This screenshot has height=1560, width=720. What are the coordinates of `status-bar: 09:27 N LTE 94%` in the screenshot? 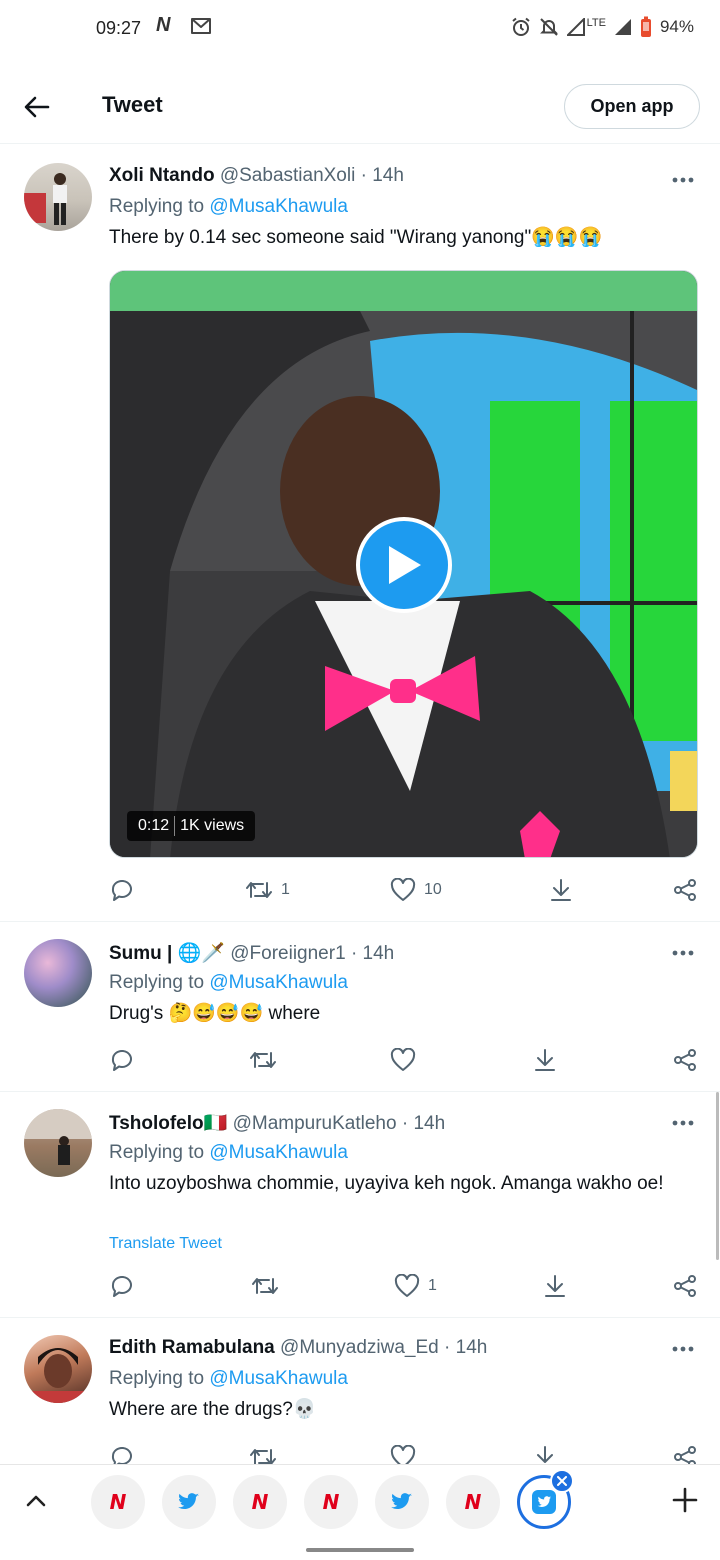 It's located at (360, 30).